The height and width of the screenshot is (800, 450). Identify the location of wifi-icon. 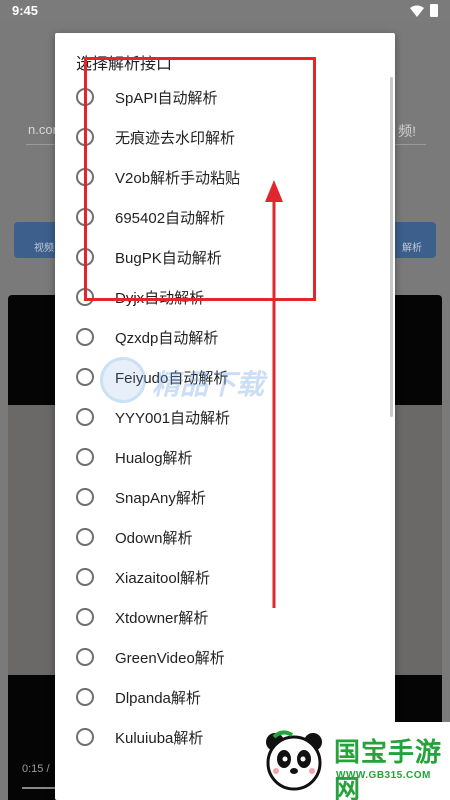
(417, 11).